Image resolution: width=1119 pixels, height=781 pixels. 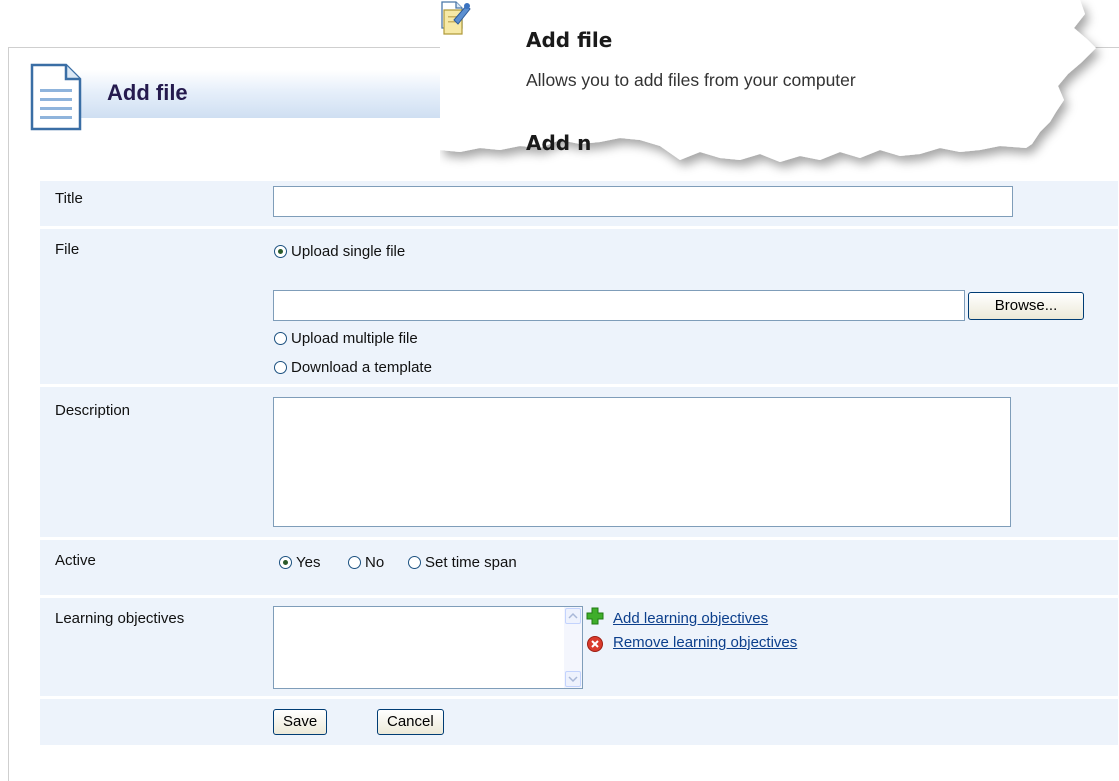 I want to click on active-label: Active, so click(x=75, y=560).